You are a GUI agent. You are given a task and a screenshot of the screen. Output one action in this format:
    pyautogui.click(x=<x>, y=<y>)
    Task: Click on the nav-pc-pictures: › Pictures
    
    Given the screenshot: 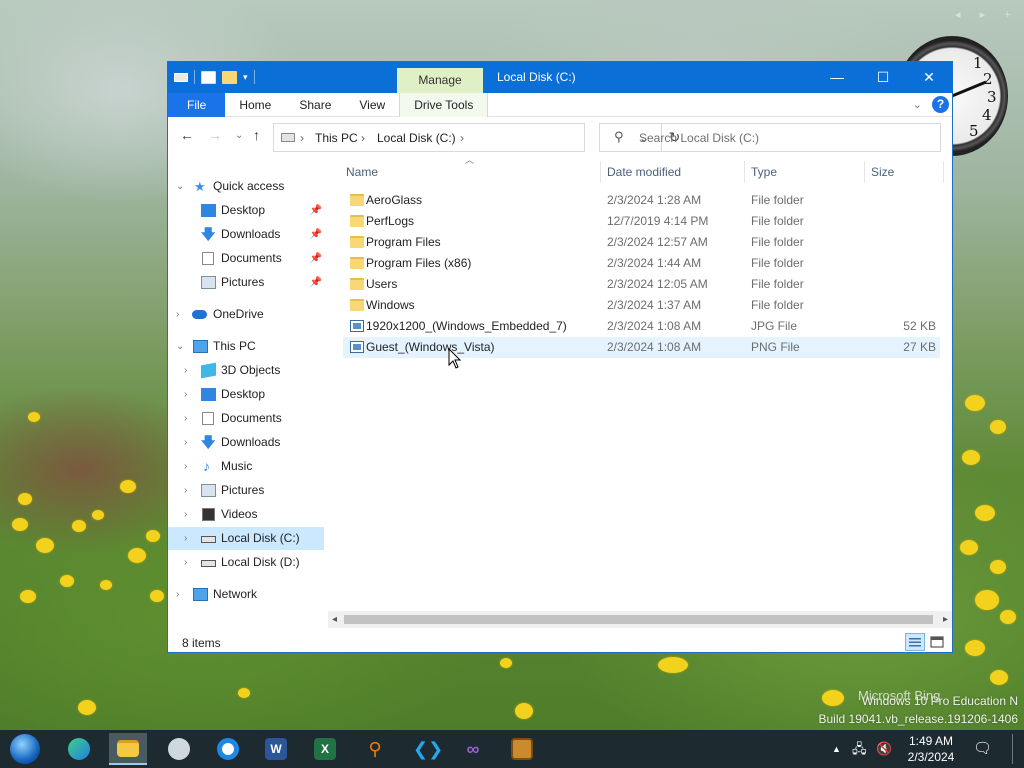 What is the action you would take?
    pyautogui.click(x=246, y=490)
    